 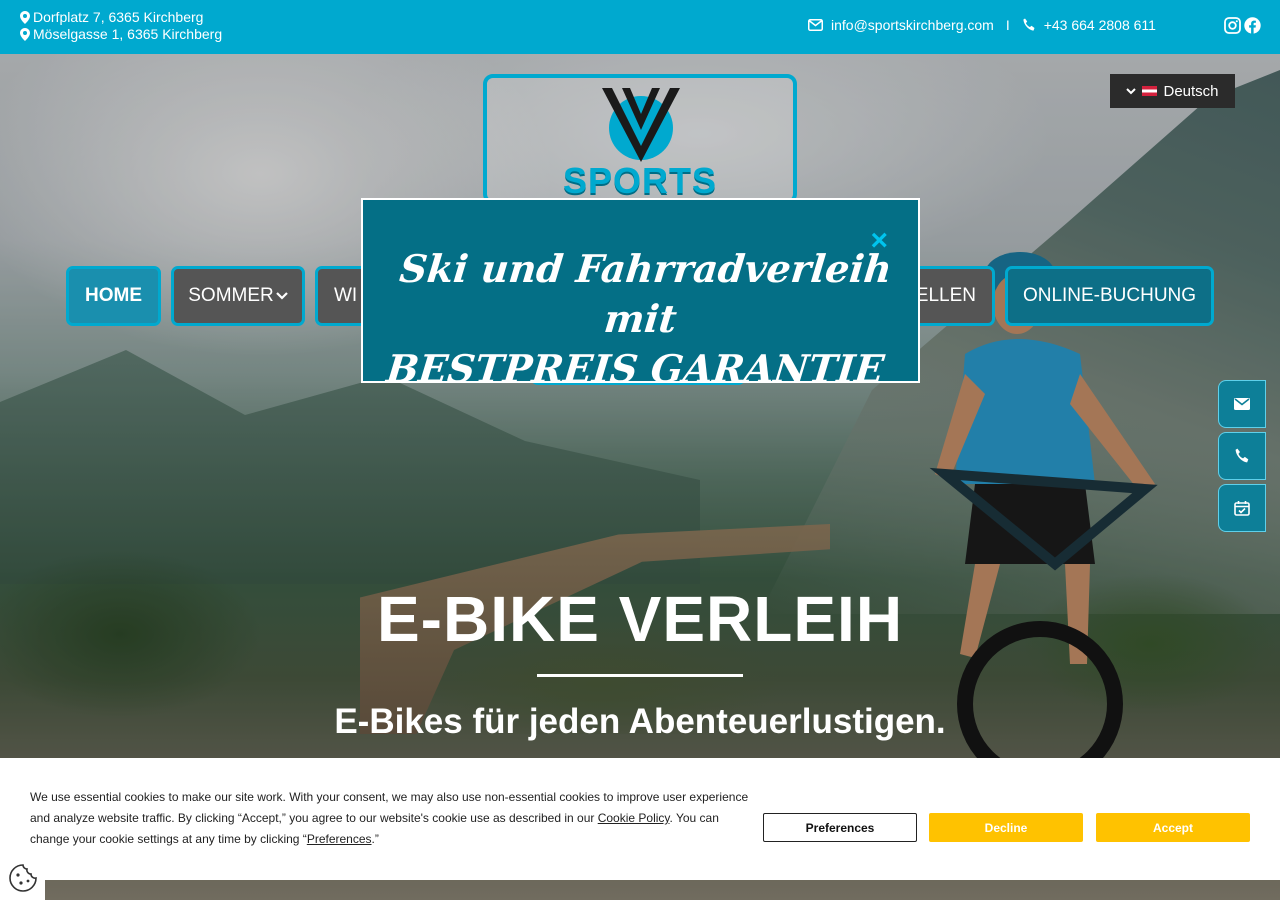 I want to click on address-line-1: Dorfplatz 7, 6365 Kirchberg, so click(x=121, y=17).